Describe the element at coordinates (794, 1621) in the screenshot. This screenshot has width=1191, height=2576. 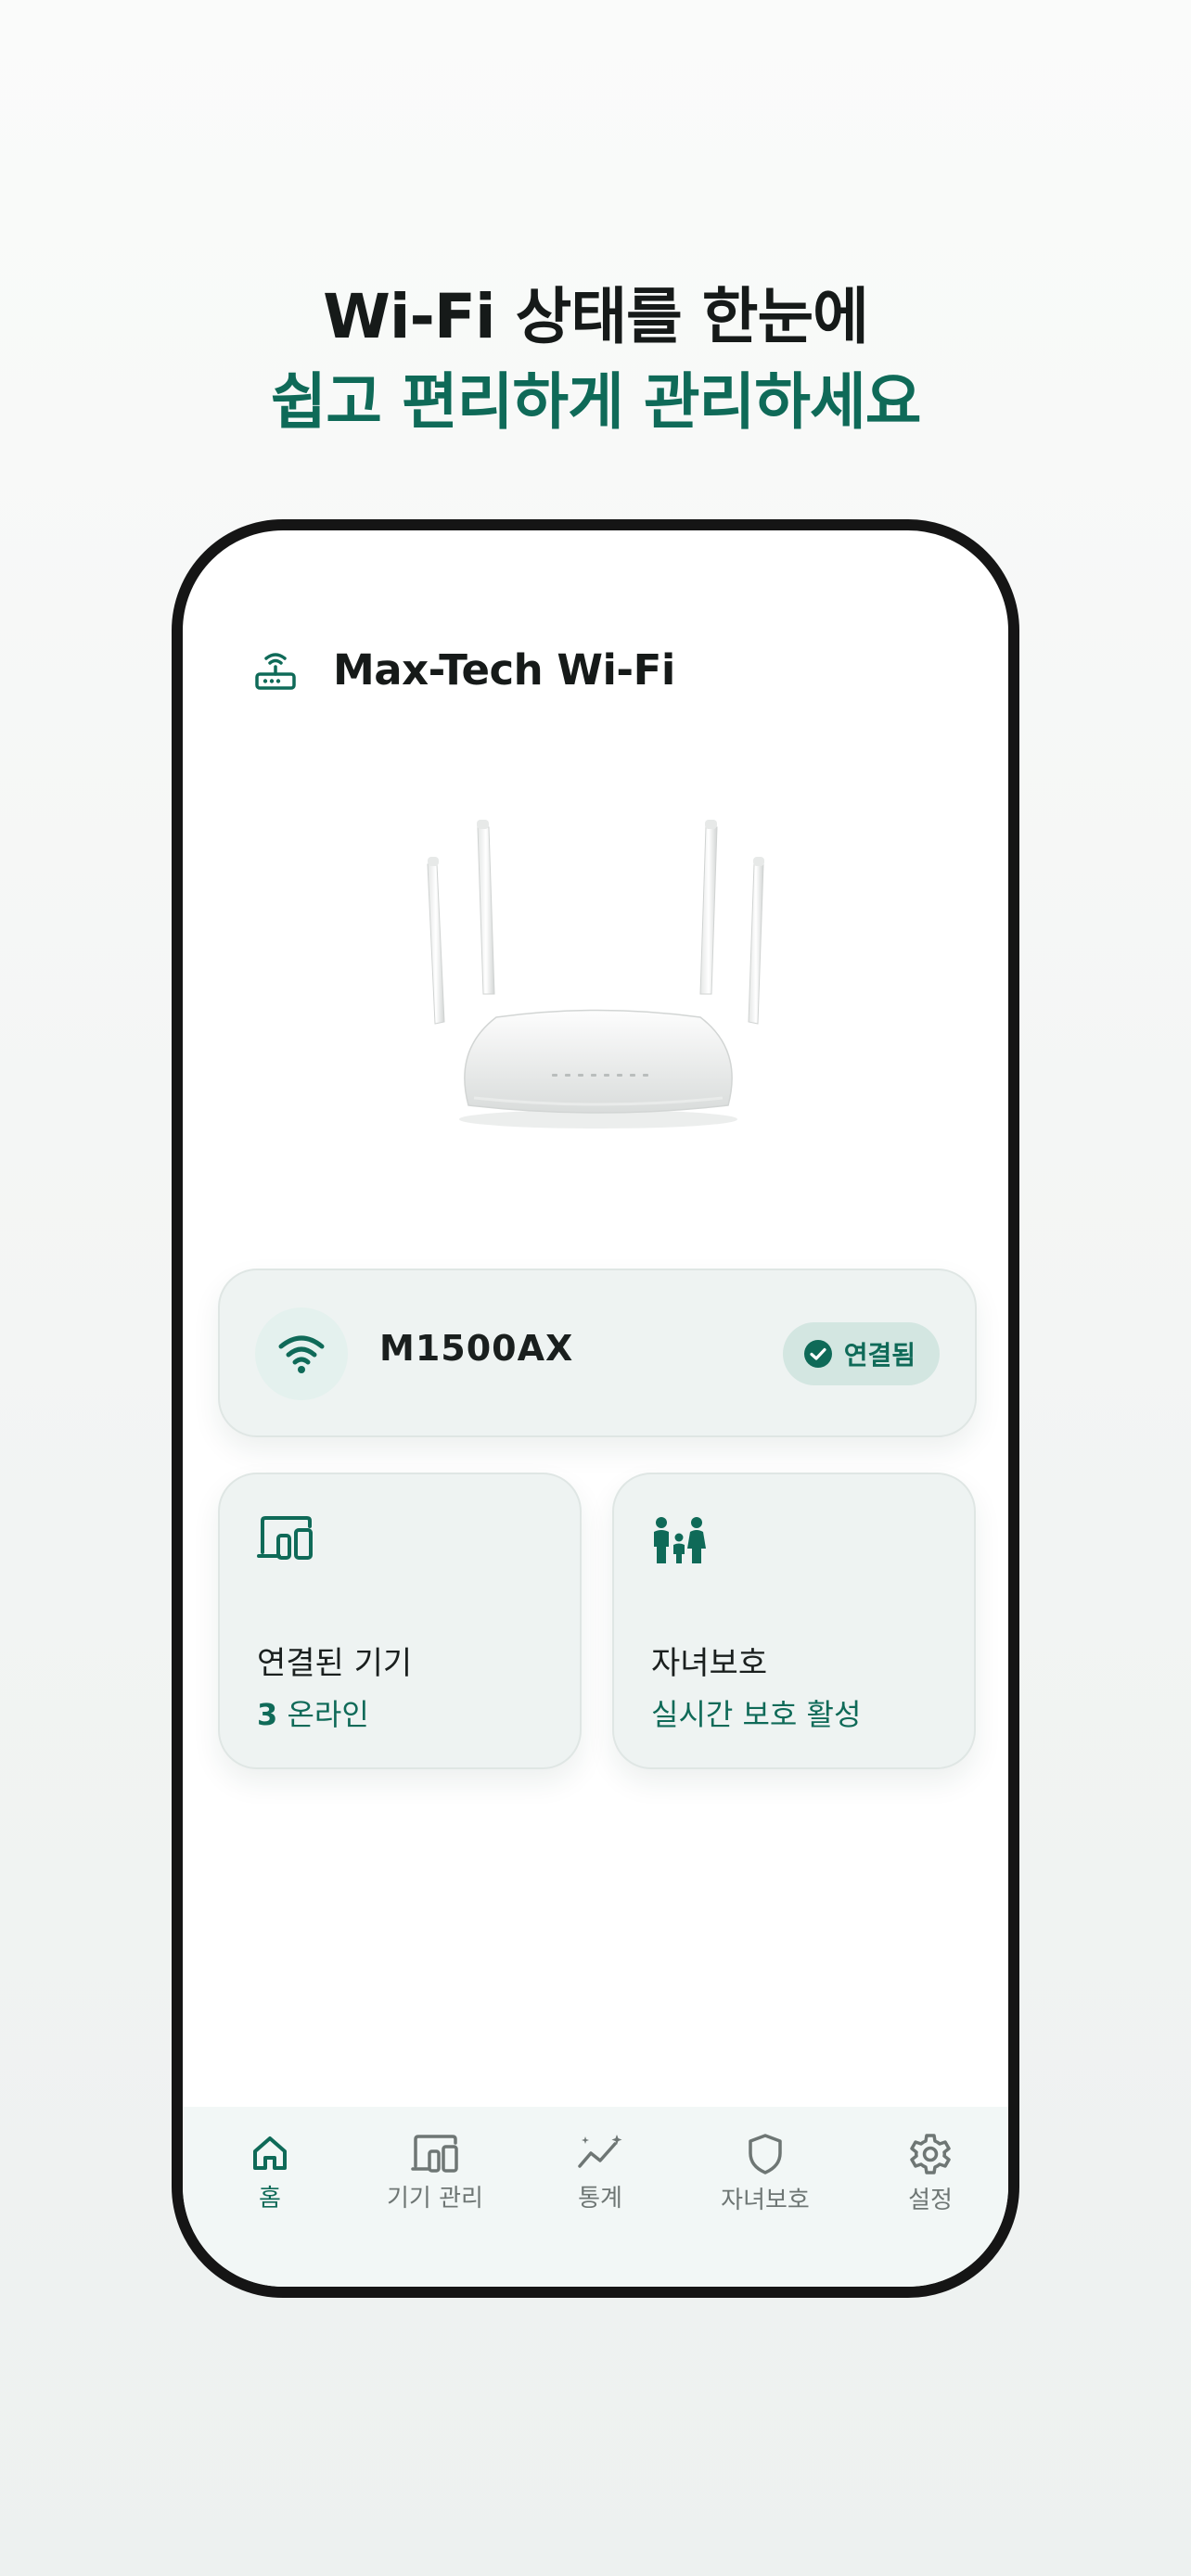
I see `parental-control-card: 자녀보호 실시간 보호 활성` at that location.